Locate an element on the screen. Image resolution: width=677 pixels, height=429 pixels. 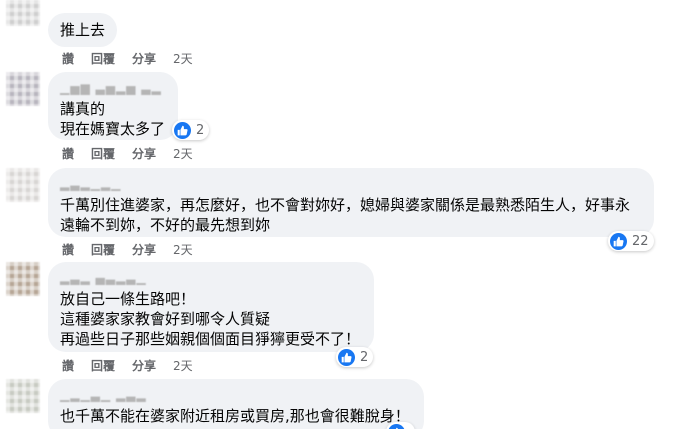
reaction-count: 22 is located at coordinates (640, 241).